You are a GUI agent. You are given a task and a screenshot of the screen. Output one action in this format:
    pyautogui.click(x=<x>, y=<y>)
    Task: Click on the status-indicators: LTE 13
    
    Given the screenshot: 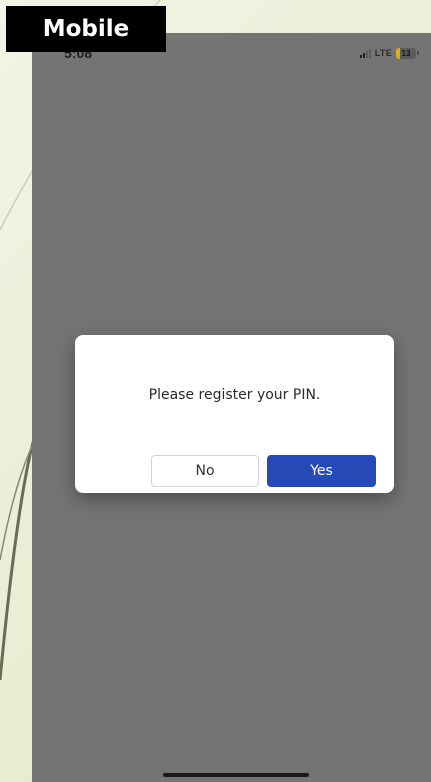 What is the action you would take?
    pyautogui.click(x=389, y=53)
    